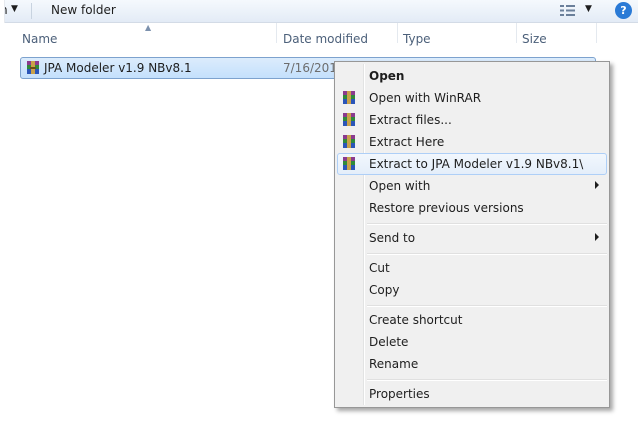 Image resolution: width=638 pixels, height=428 pixels. Describe the element at coordinates (472, 268) in the screenshot. I see `menu-item-cut: Cut` at that location.